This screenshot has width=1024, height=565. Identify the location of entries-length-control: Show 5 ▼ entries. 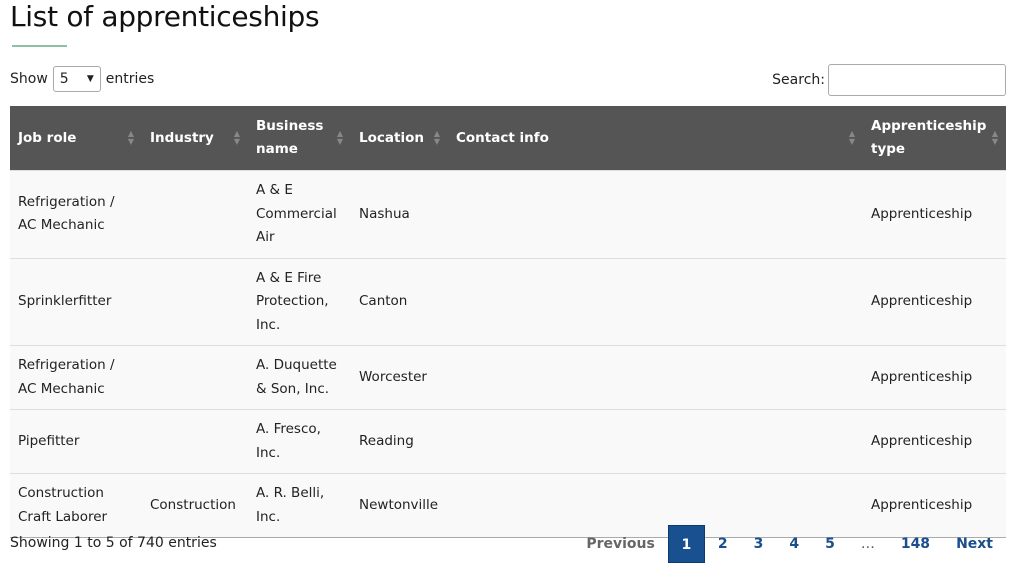
(82, 79).